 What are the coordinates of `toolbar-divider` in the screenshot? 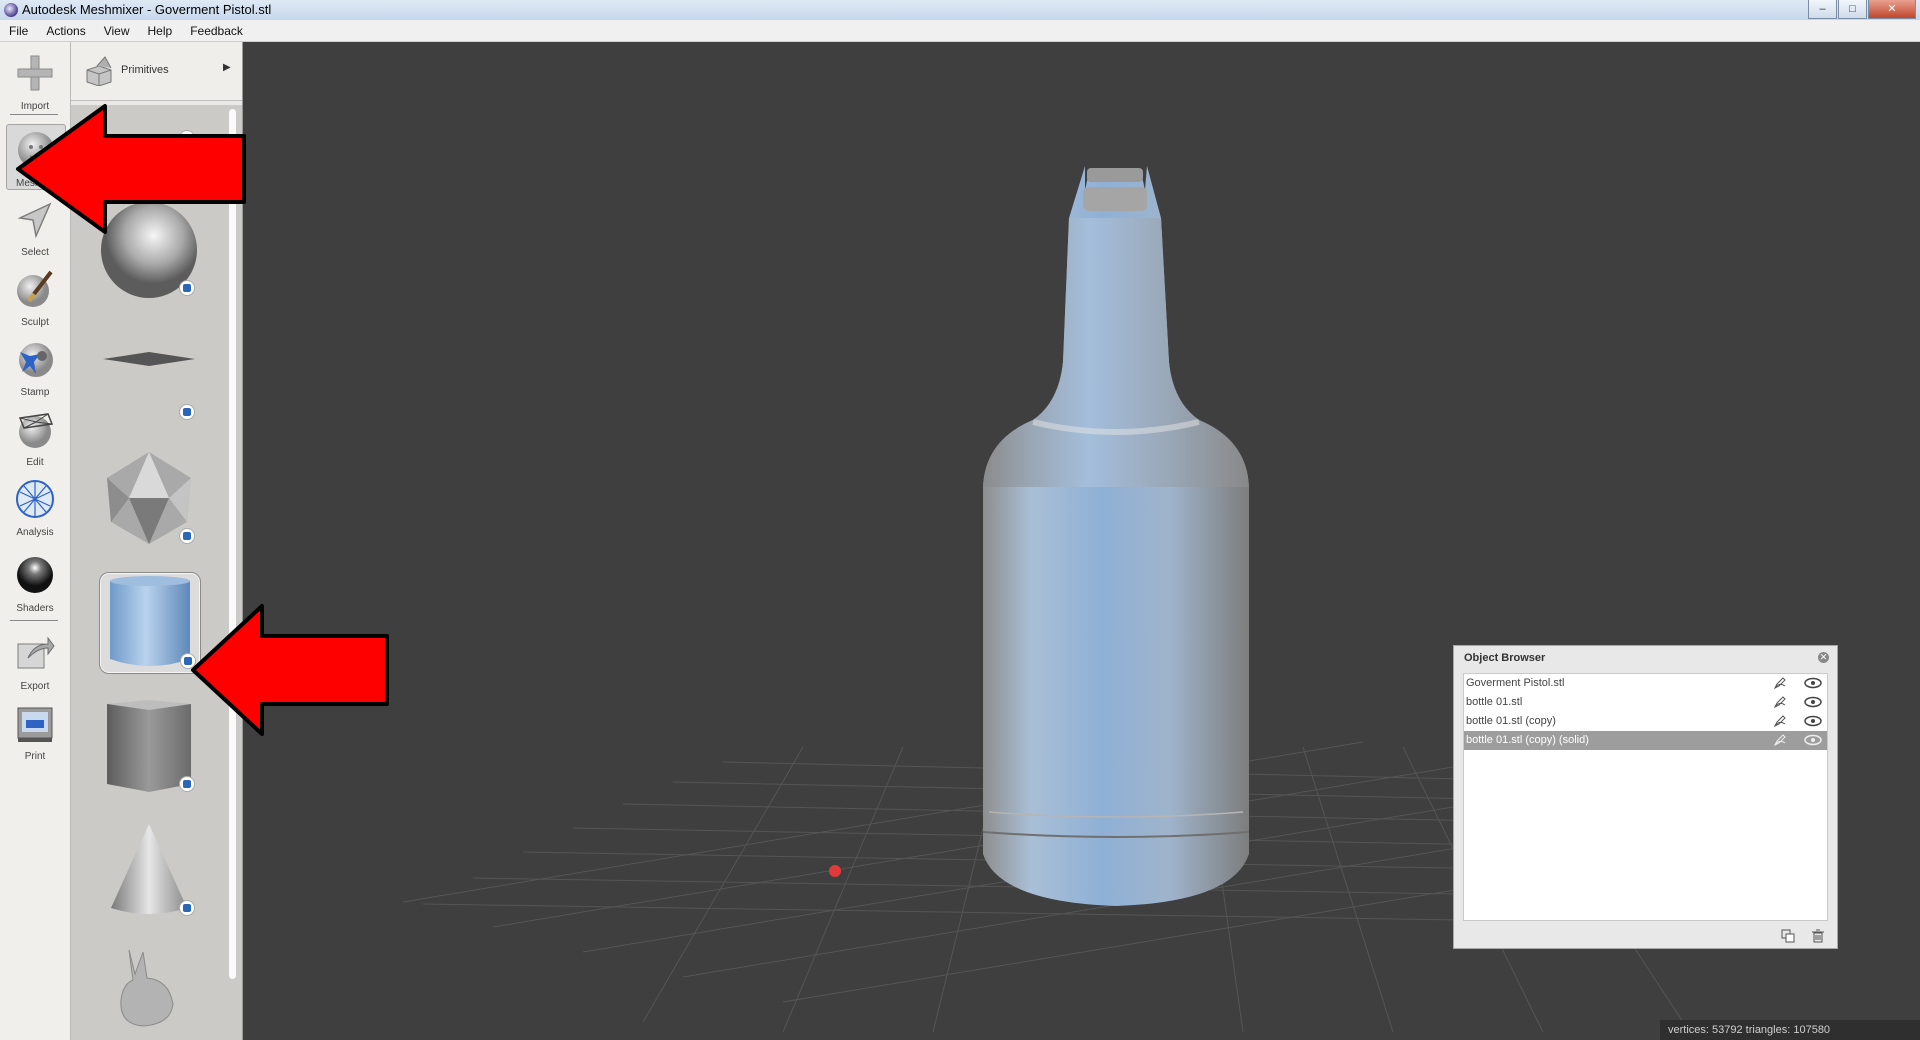 It's located at (34, 620).